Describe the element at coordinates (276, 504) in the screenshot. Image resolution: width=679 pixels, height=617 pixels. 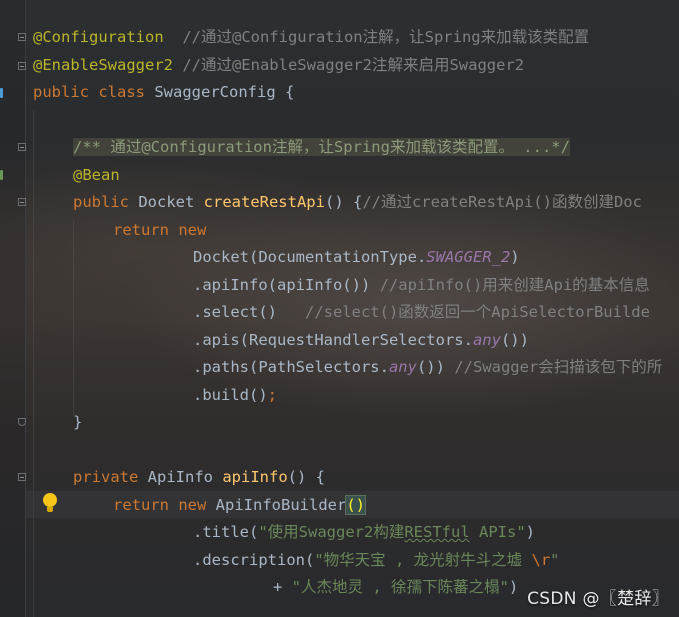
I see `code-token: ApiInfoBuilder` at that location.